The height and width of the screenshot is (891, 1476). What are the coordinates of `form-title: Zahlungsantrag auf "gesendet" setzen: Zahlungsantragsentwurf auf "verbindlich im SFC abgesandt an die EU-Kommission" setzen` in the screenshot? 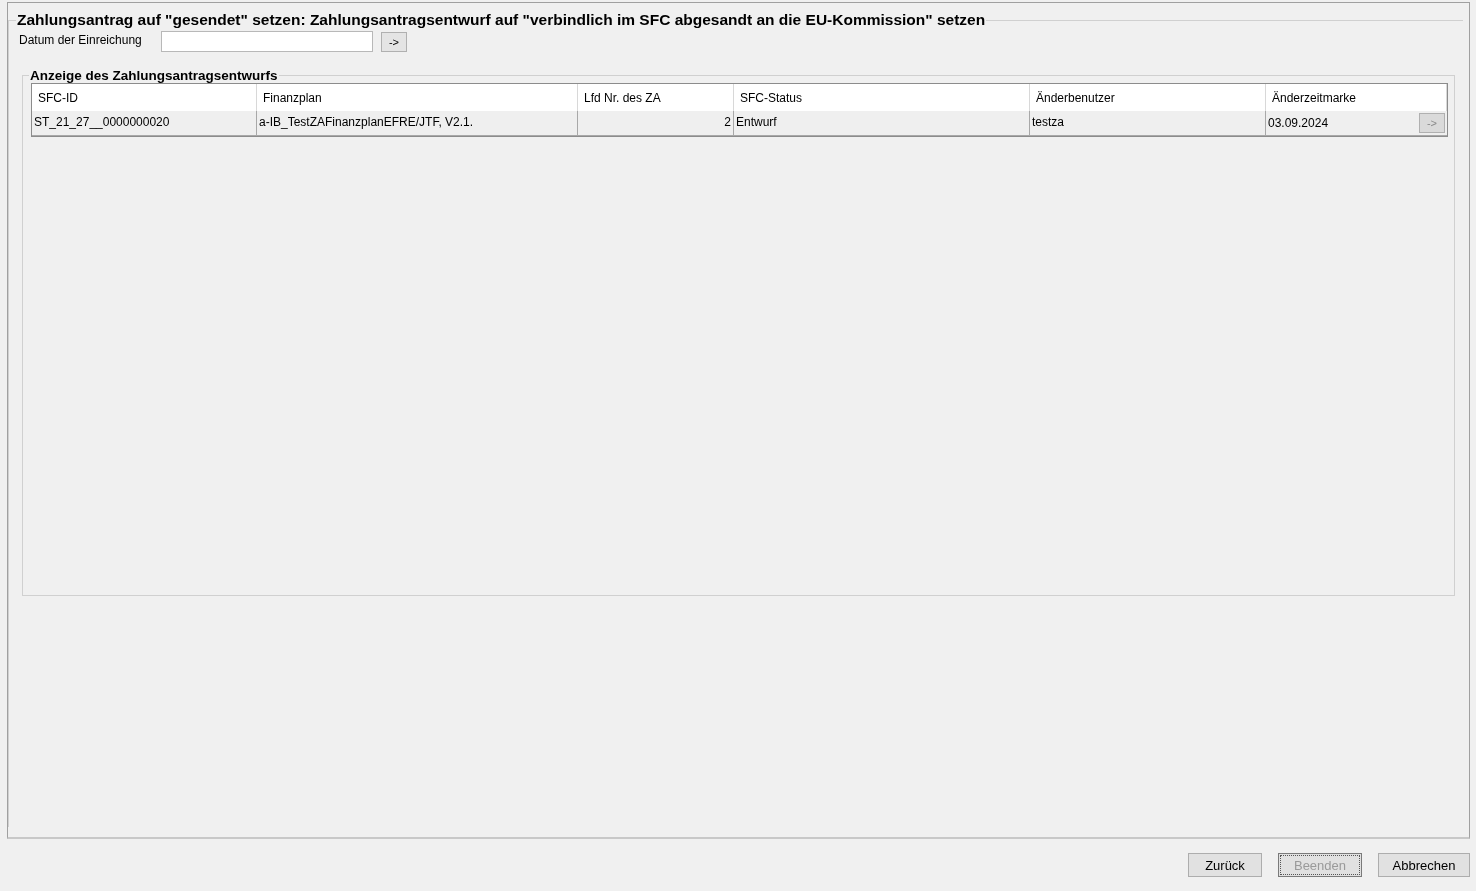 It's located at (501, 20).